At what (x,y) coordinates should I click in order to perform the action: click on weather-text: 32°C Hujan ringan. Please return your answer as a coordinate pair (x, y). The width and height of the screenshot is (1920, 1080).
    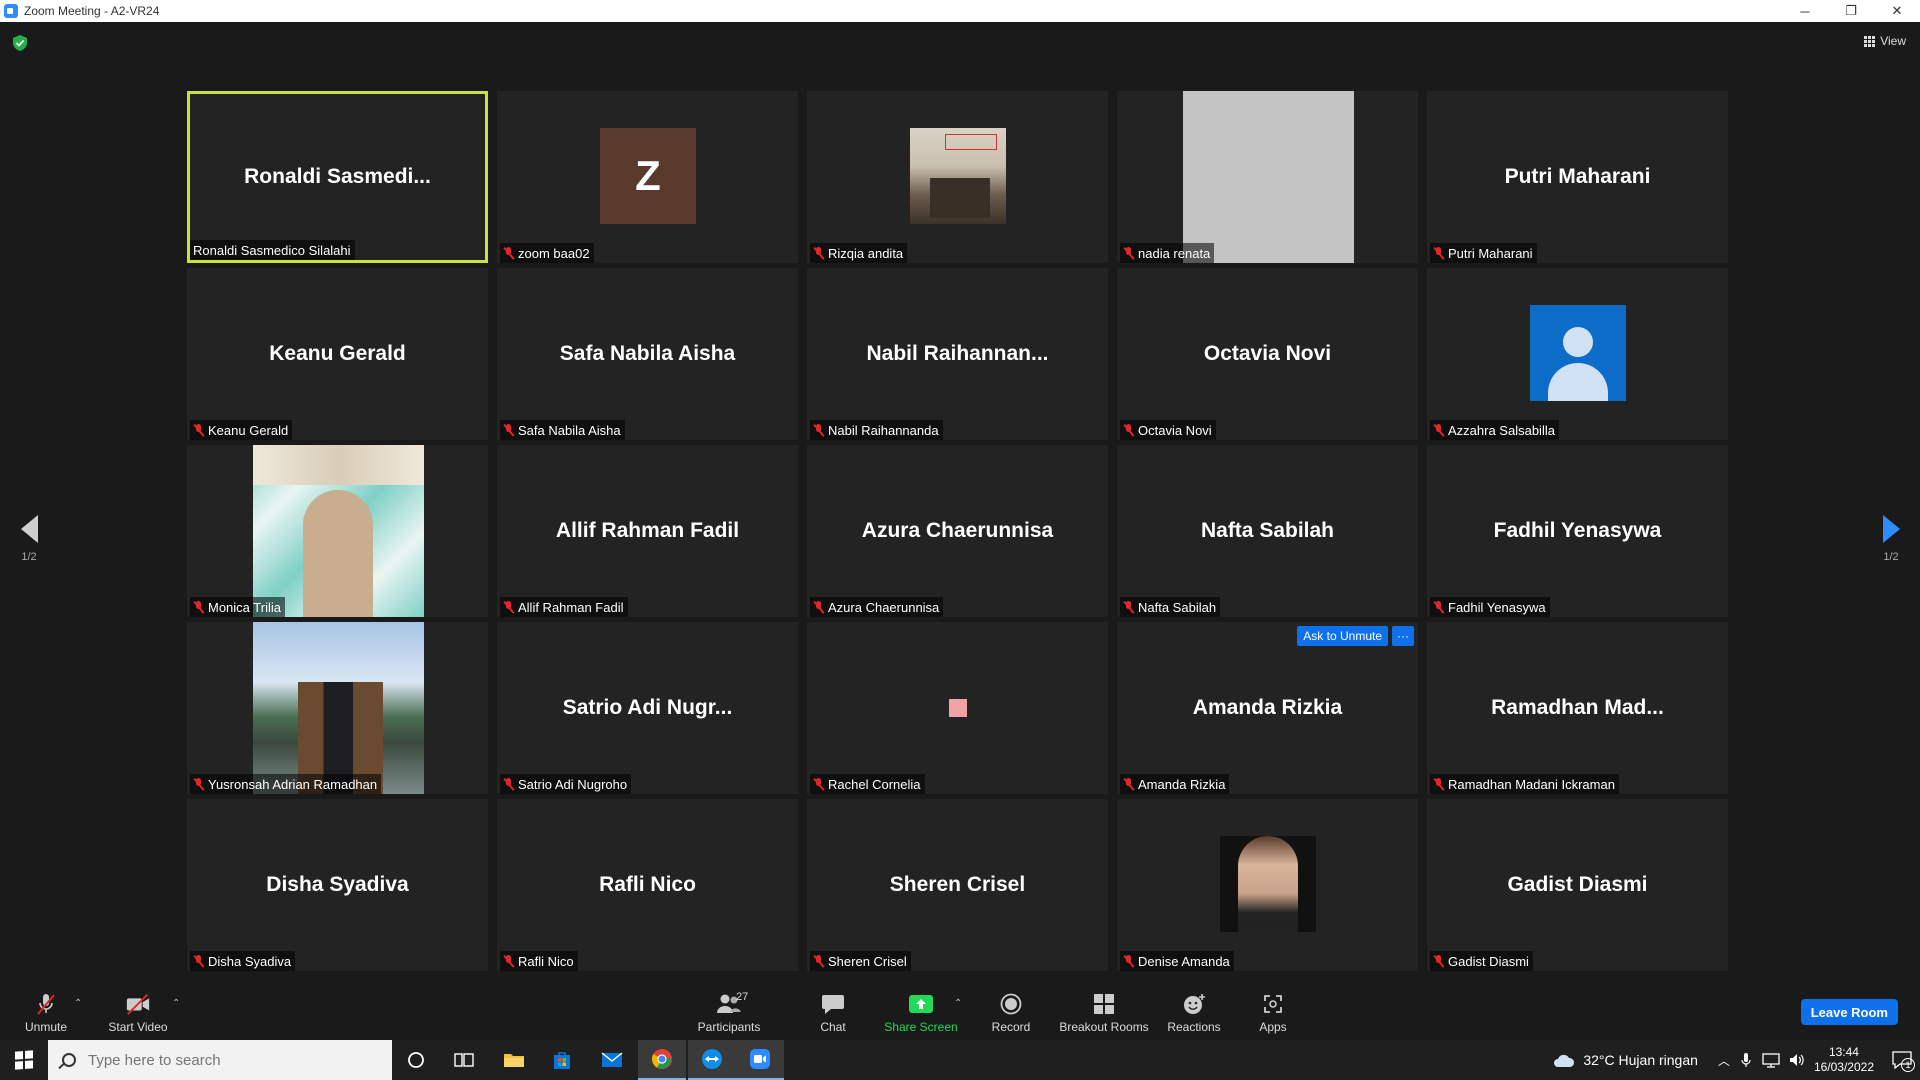
    Looking at the image, I should click on (1640, 1060).